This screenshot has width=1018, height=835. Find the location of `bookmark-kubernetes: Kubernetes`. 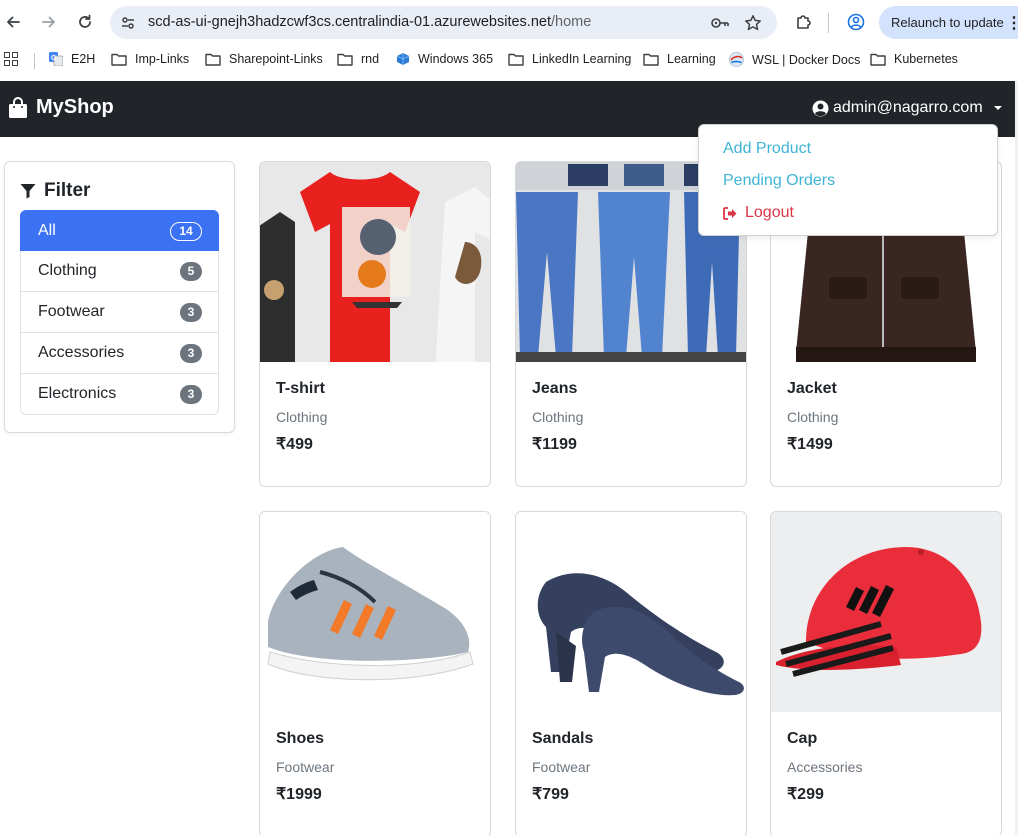

bookmark-kubernetes: Kubernetes is located at coordinates (914, 59).